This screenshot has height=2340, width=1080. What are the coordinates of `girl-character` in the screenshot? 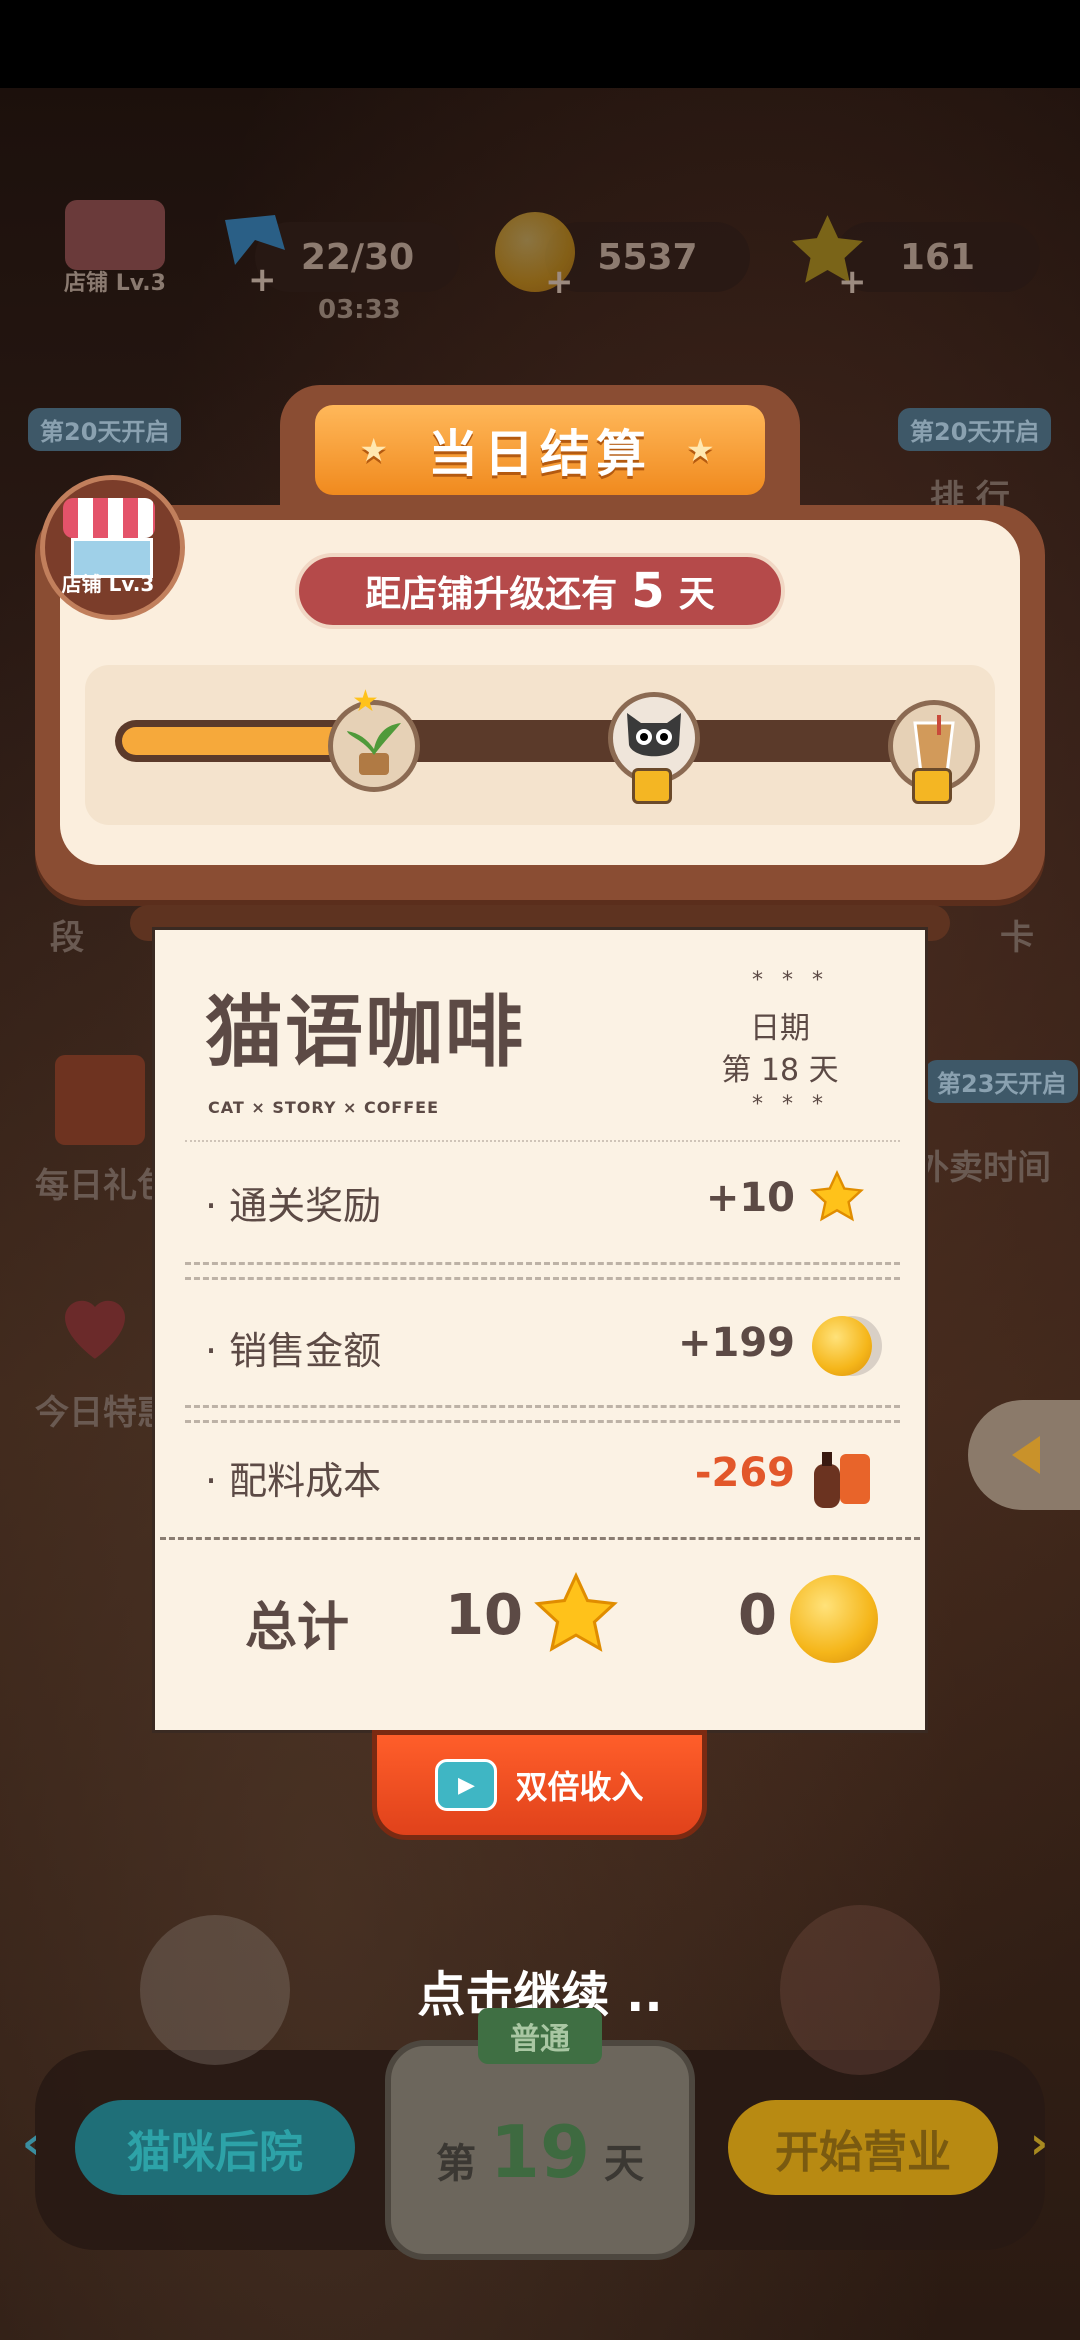 It's located at (860, 1990).